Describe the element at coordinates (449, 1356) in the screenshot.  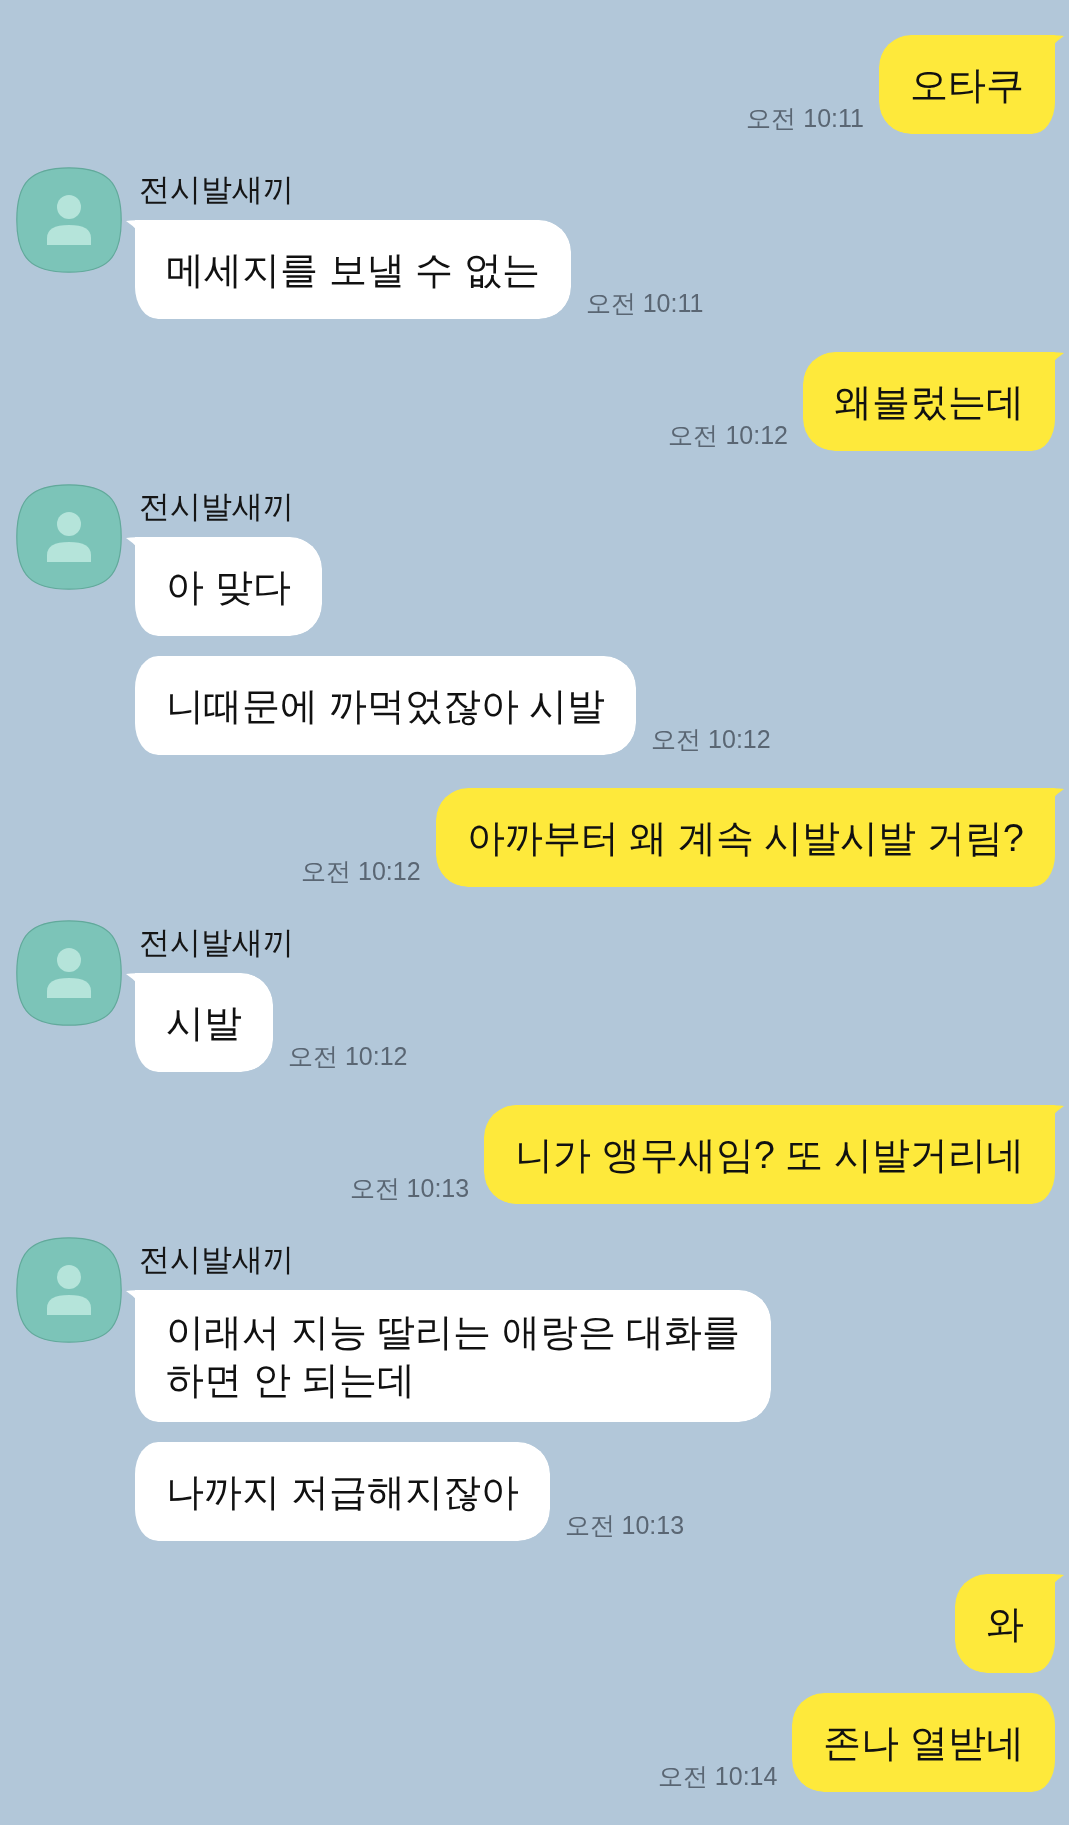
I see `message-bubble: 이래서 지능 딸리는 애랑은 대화를 하면 안 되는데` at that location.